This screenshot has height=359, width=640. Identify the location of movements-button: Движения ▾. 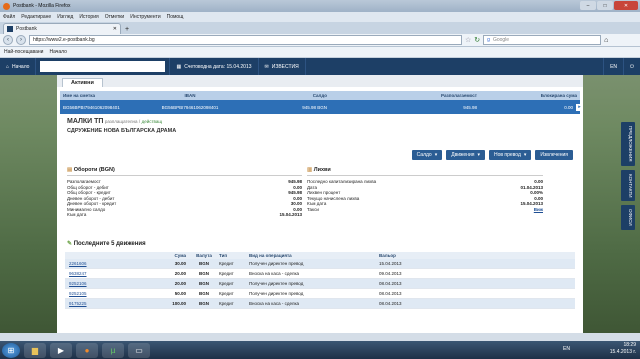
(465, 155).